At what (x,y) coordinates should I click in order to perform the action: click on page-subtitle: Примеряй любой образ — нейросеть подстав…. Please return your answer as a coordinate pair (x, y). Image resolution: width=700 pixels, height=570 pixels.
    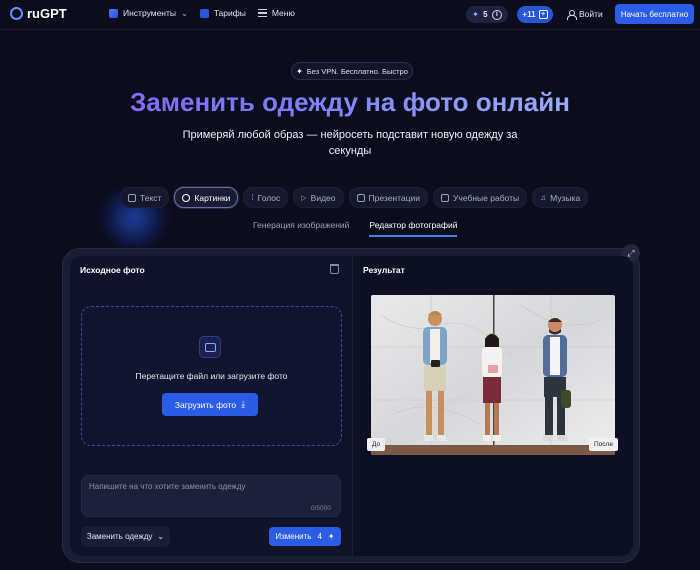
    Looking at the image, I should click on (350, 143).